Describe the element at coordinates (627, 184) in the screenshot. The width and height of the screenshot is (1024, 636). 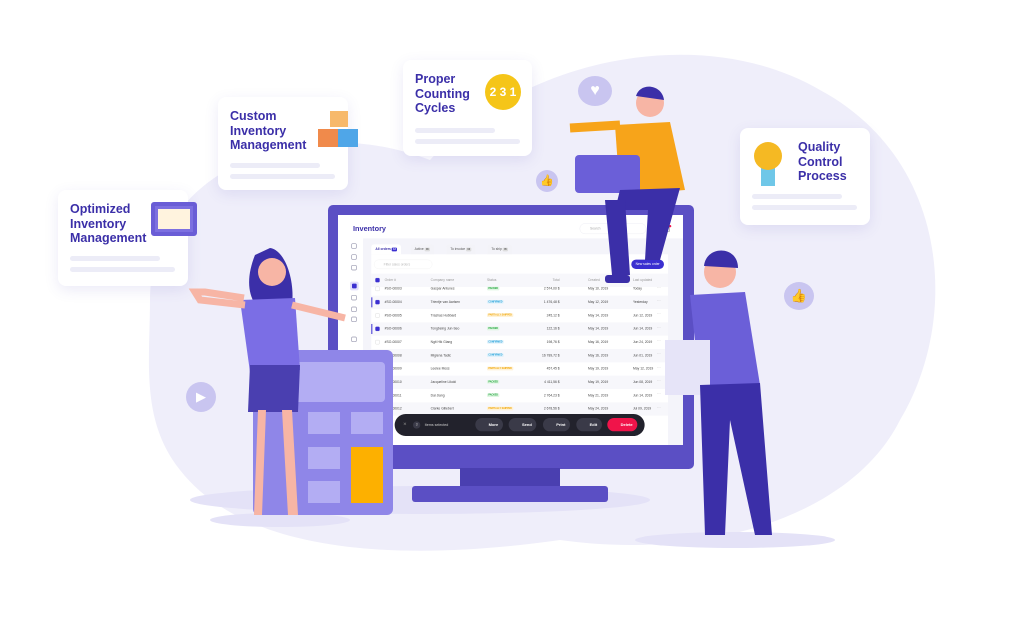
I see `sitting-man-figure` at that location.